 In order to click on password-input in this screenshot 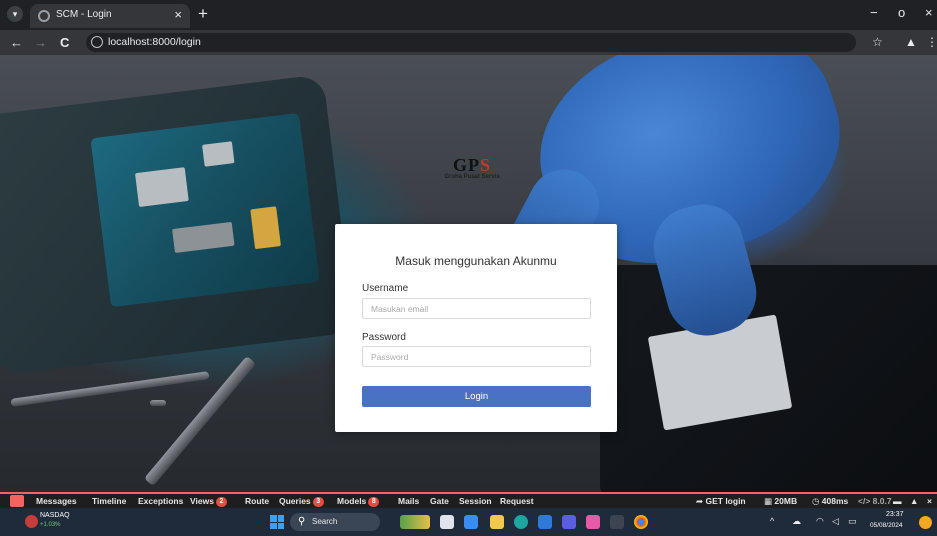, I will do `click(476, 356)`.